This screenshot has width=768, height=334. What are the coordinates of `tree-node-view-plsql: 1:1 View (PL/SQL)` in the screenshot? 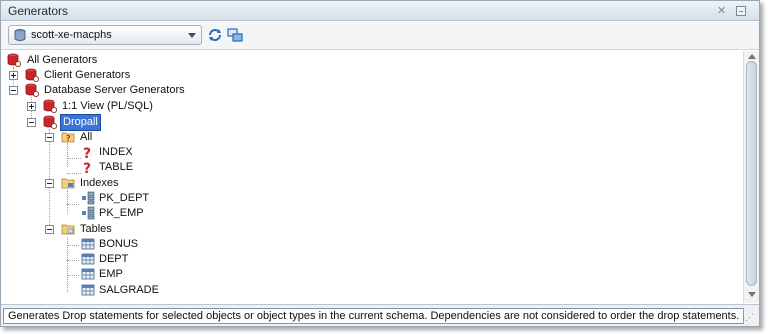 It's located at (121, 106).